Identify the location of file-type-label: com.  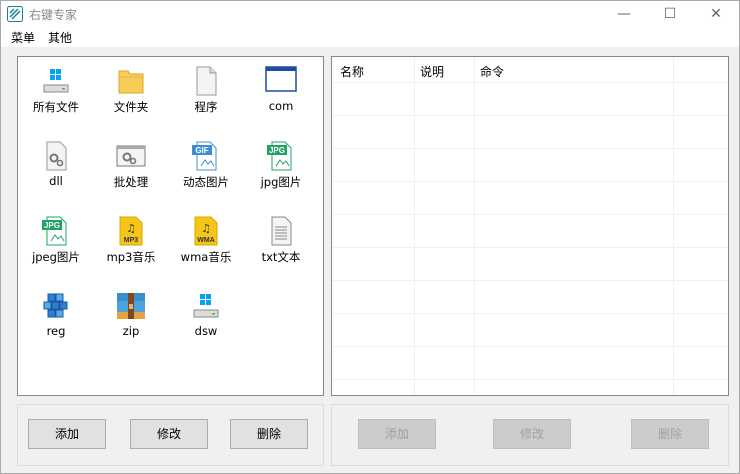
(281, 106).